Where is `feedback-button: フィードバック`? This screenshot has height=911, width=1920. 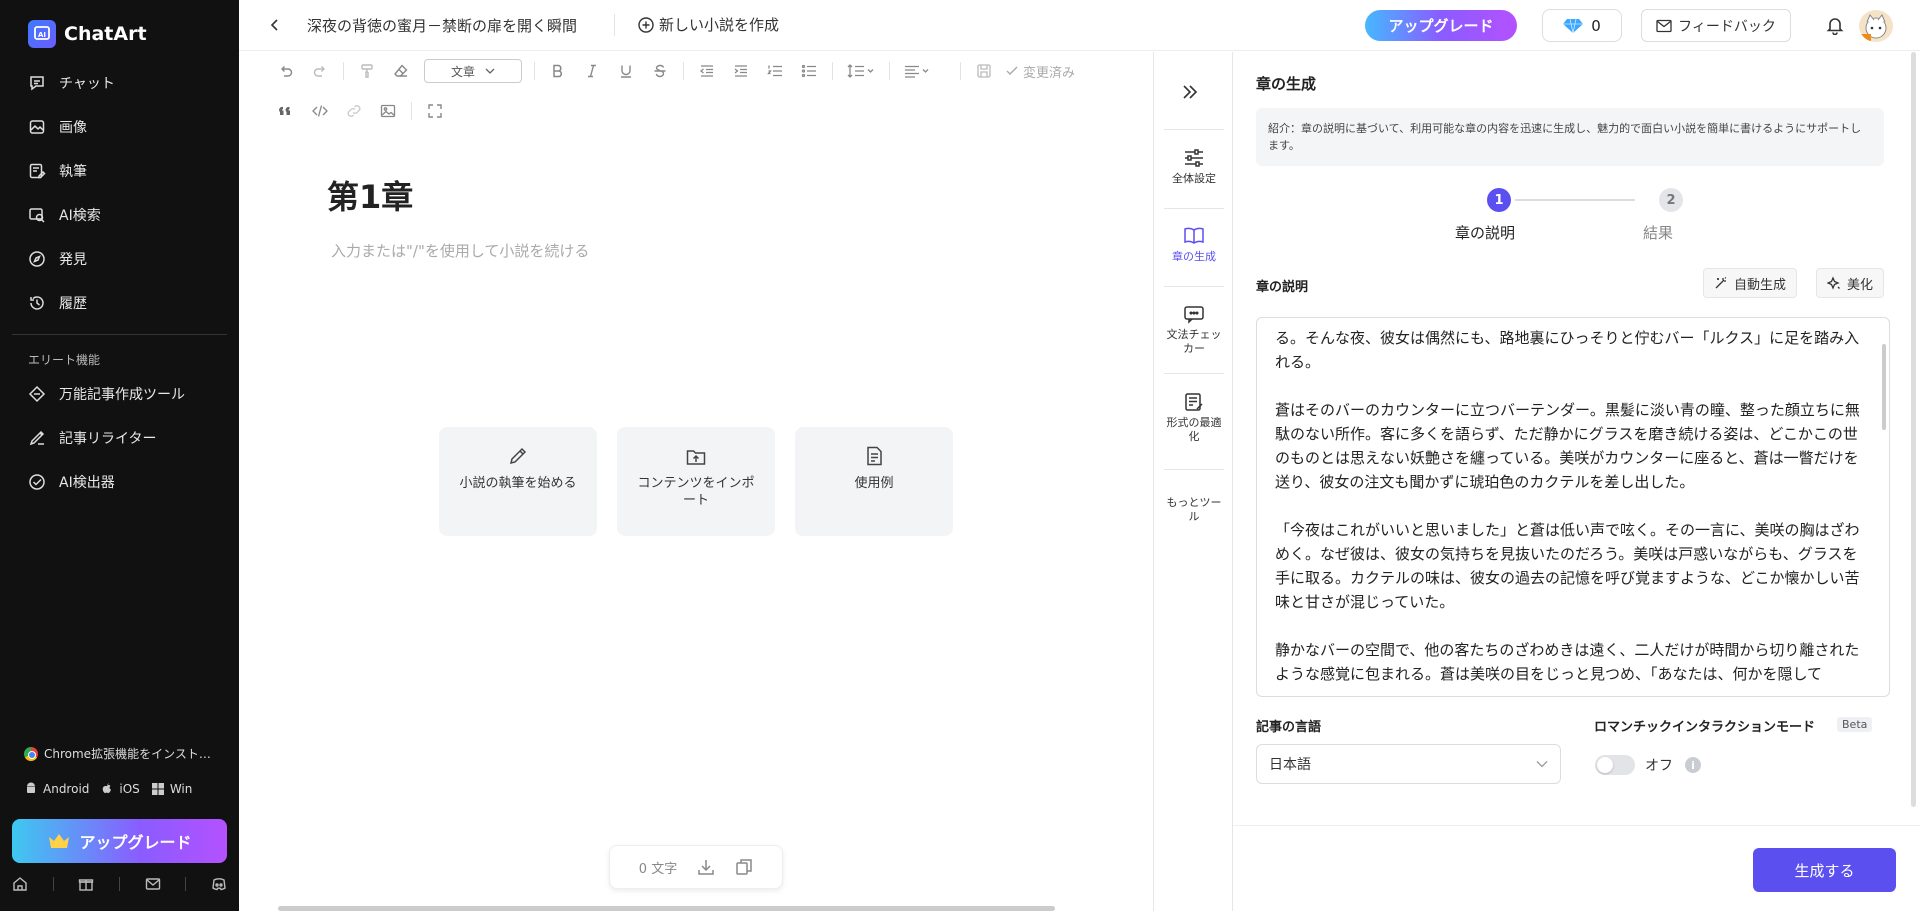
feedback-button: フィードバック is located at coordinates (1716, 25).